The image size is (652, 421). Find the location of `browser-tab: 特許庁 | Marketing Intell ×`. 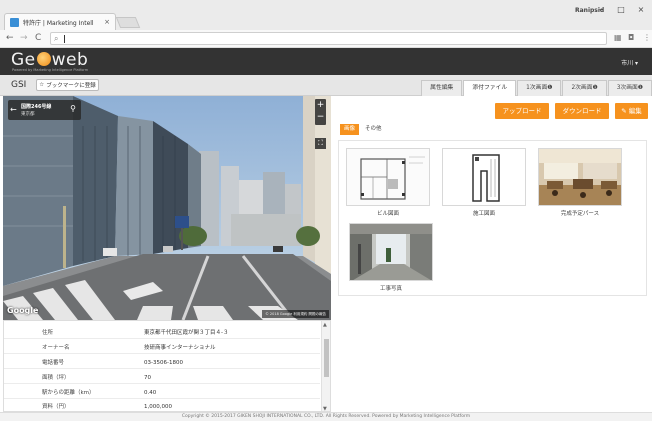

browser-tab: 特許庁 | Marketing Intell × is located at coordinates (60, 21).